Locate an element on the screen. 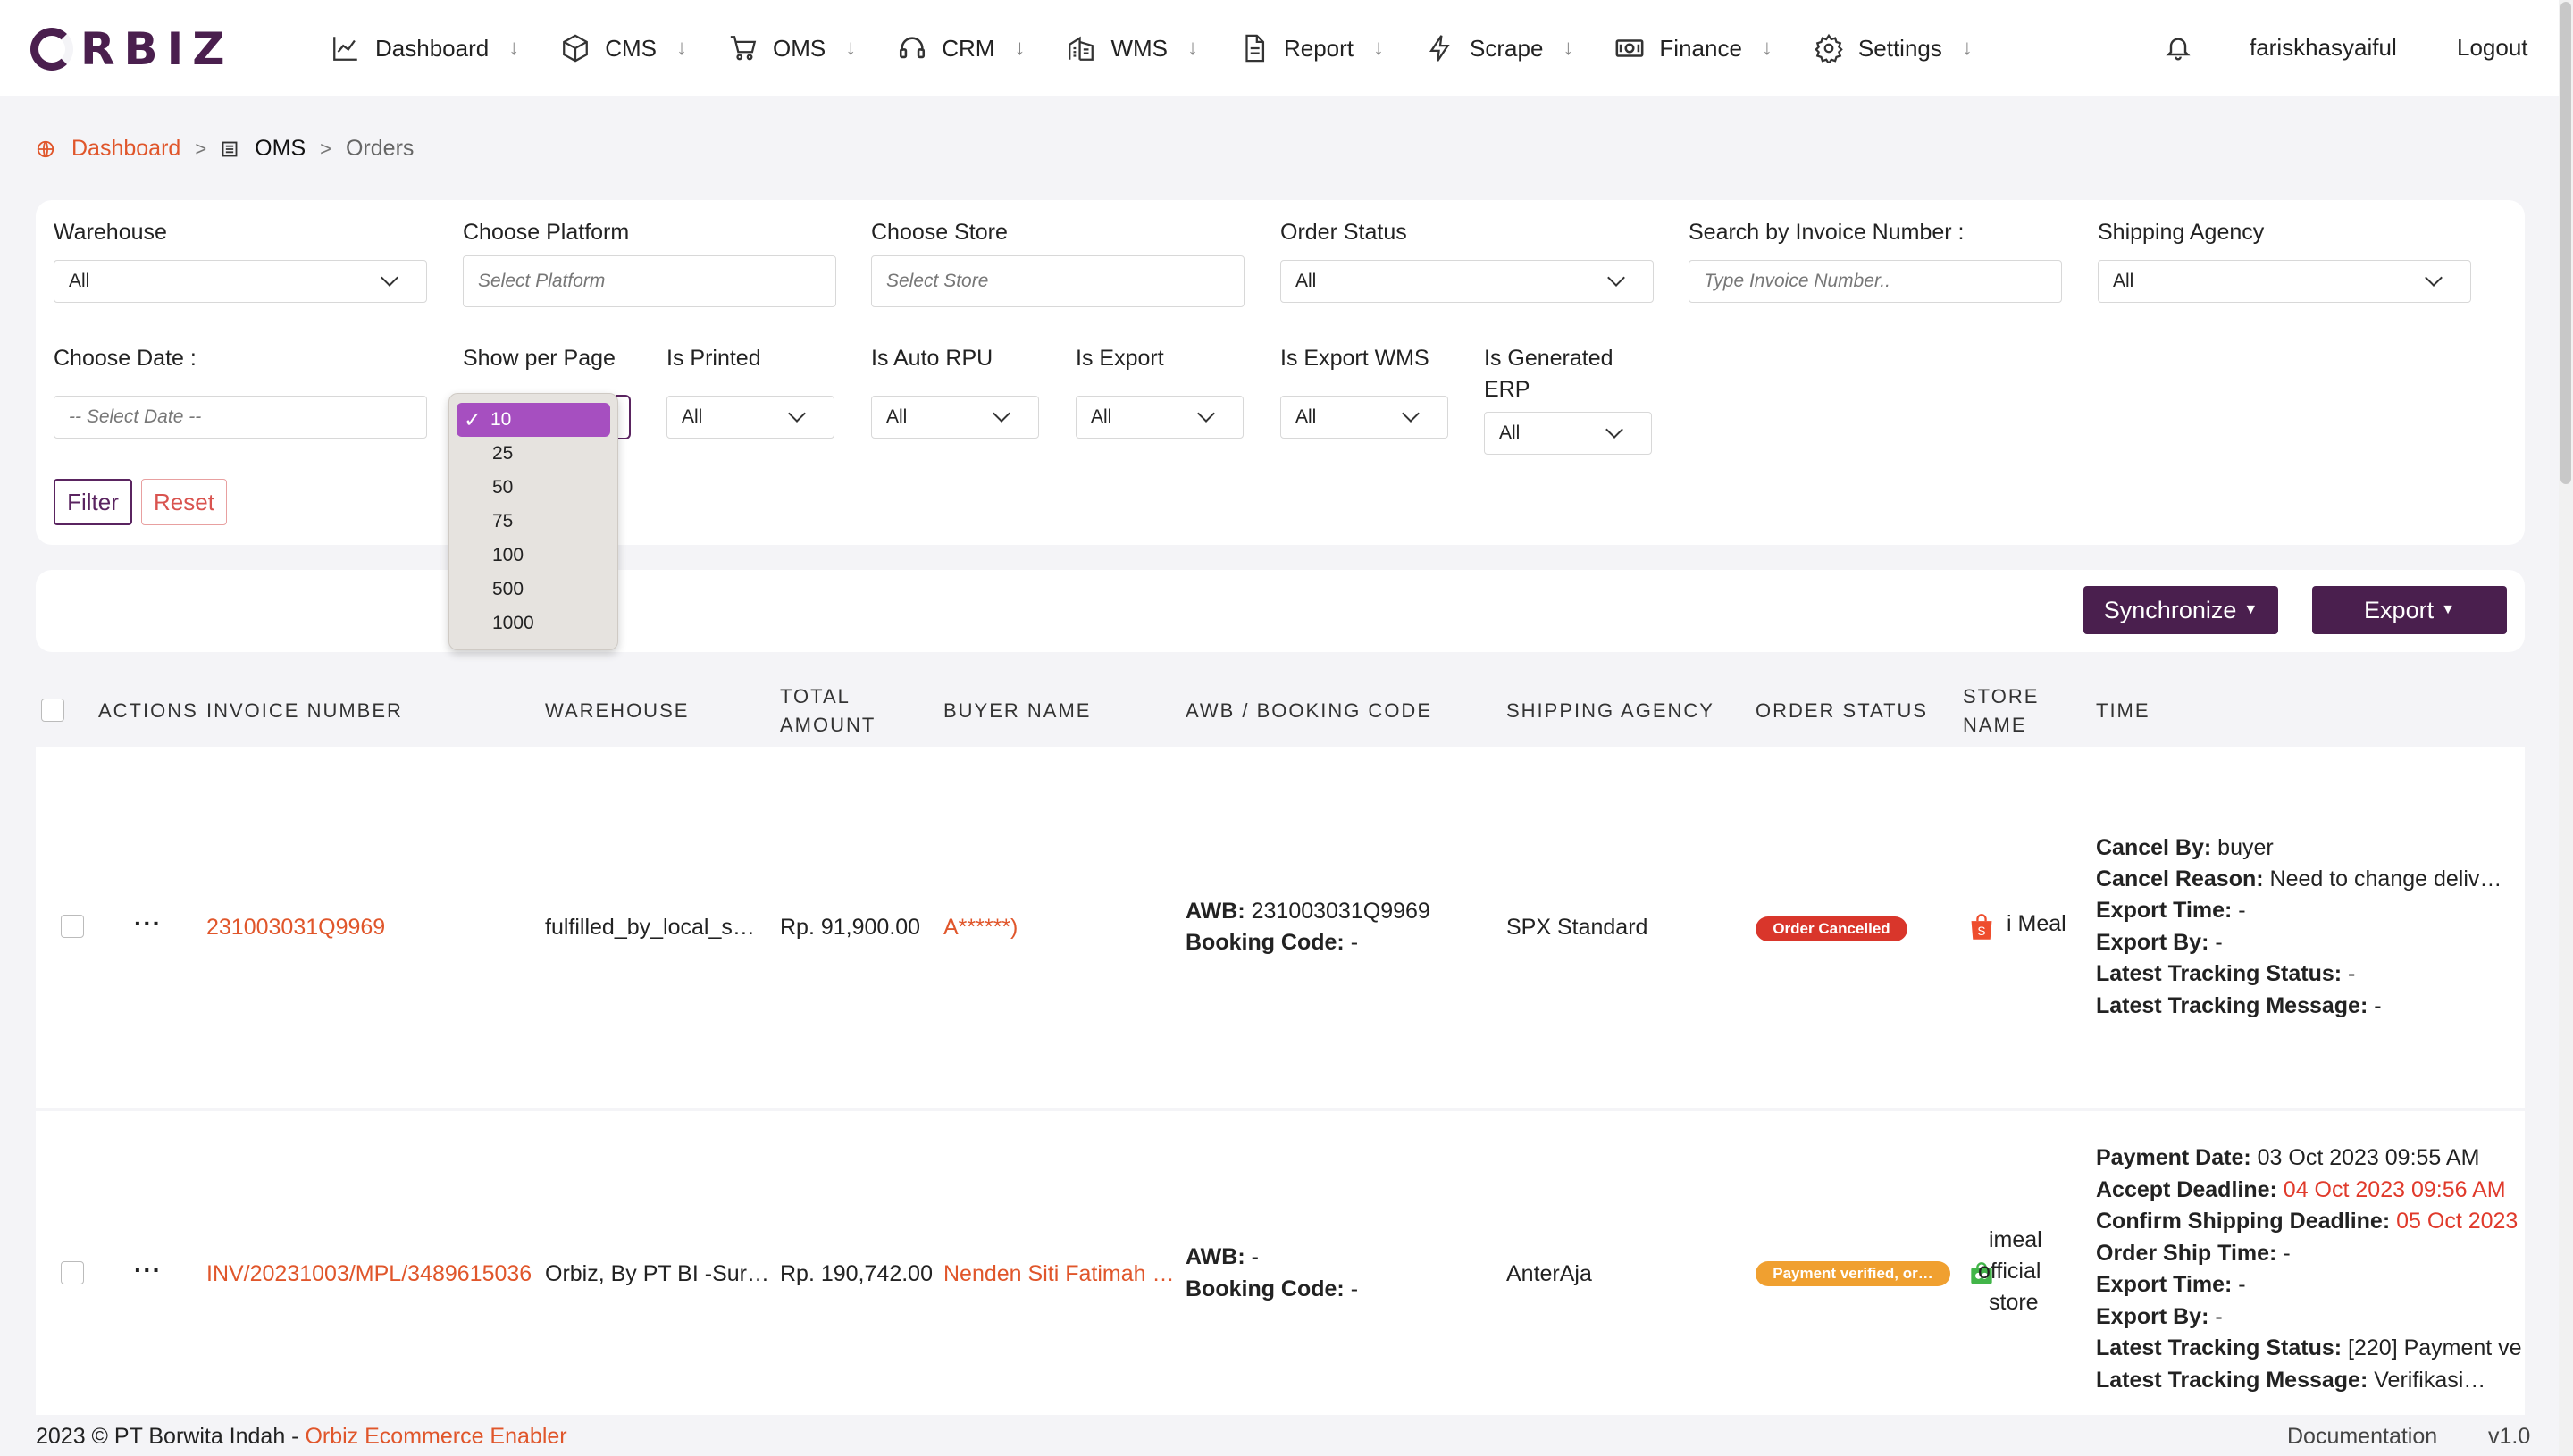  scrollbar-thumb is located at coordinates (2565, 243).